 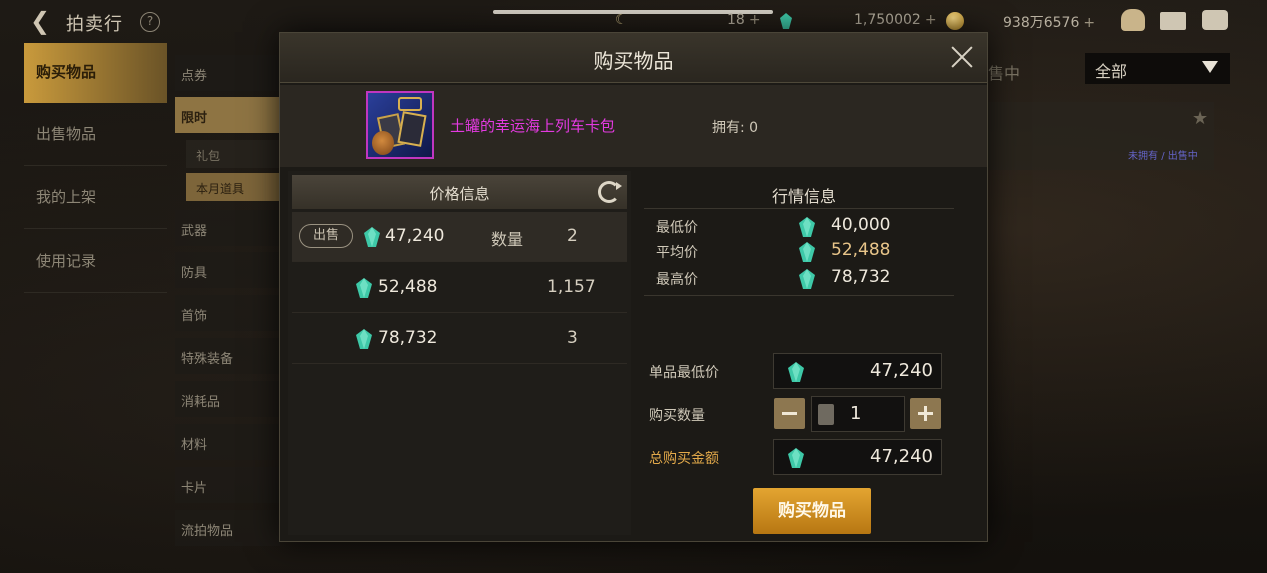 I want to click on item-summary: 土罐的幸运海上列车卡包 拥有: 0, so click(x=633, y=126).